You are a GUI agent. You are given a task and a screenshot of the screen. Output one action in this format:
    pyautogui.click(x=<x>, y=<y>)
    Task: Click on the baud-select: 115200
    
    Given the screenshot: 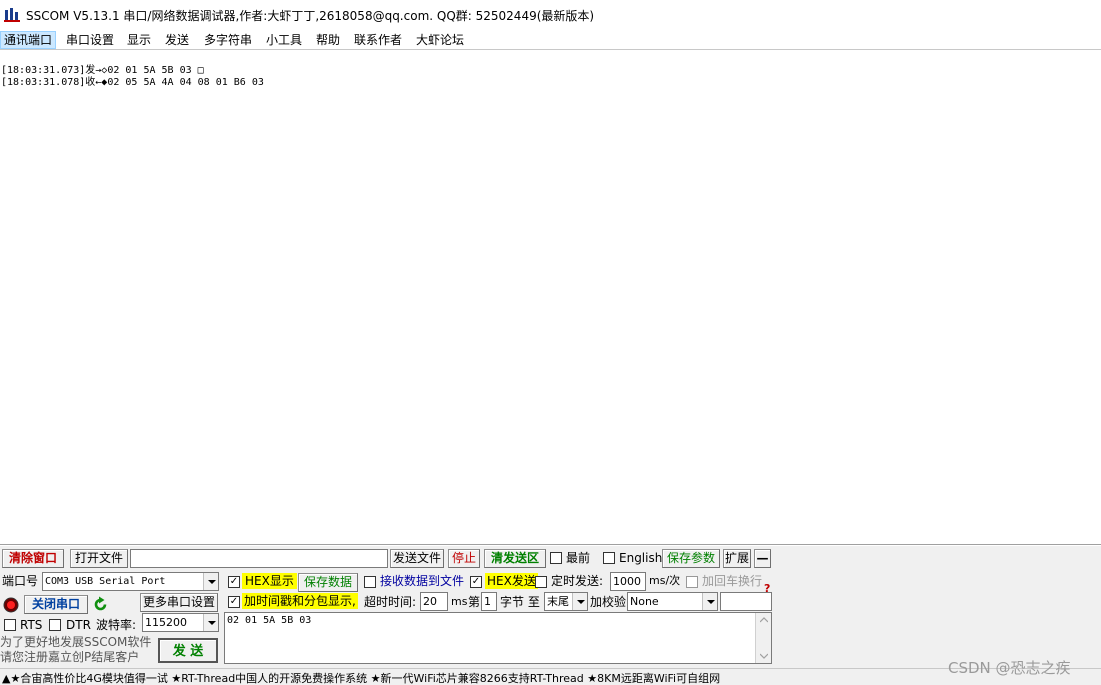 What is the action you would take?
    pyautogui.click(x=180, y=622)
    